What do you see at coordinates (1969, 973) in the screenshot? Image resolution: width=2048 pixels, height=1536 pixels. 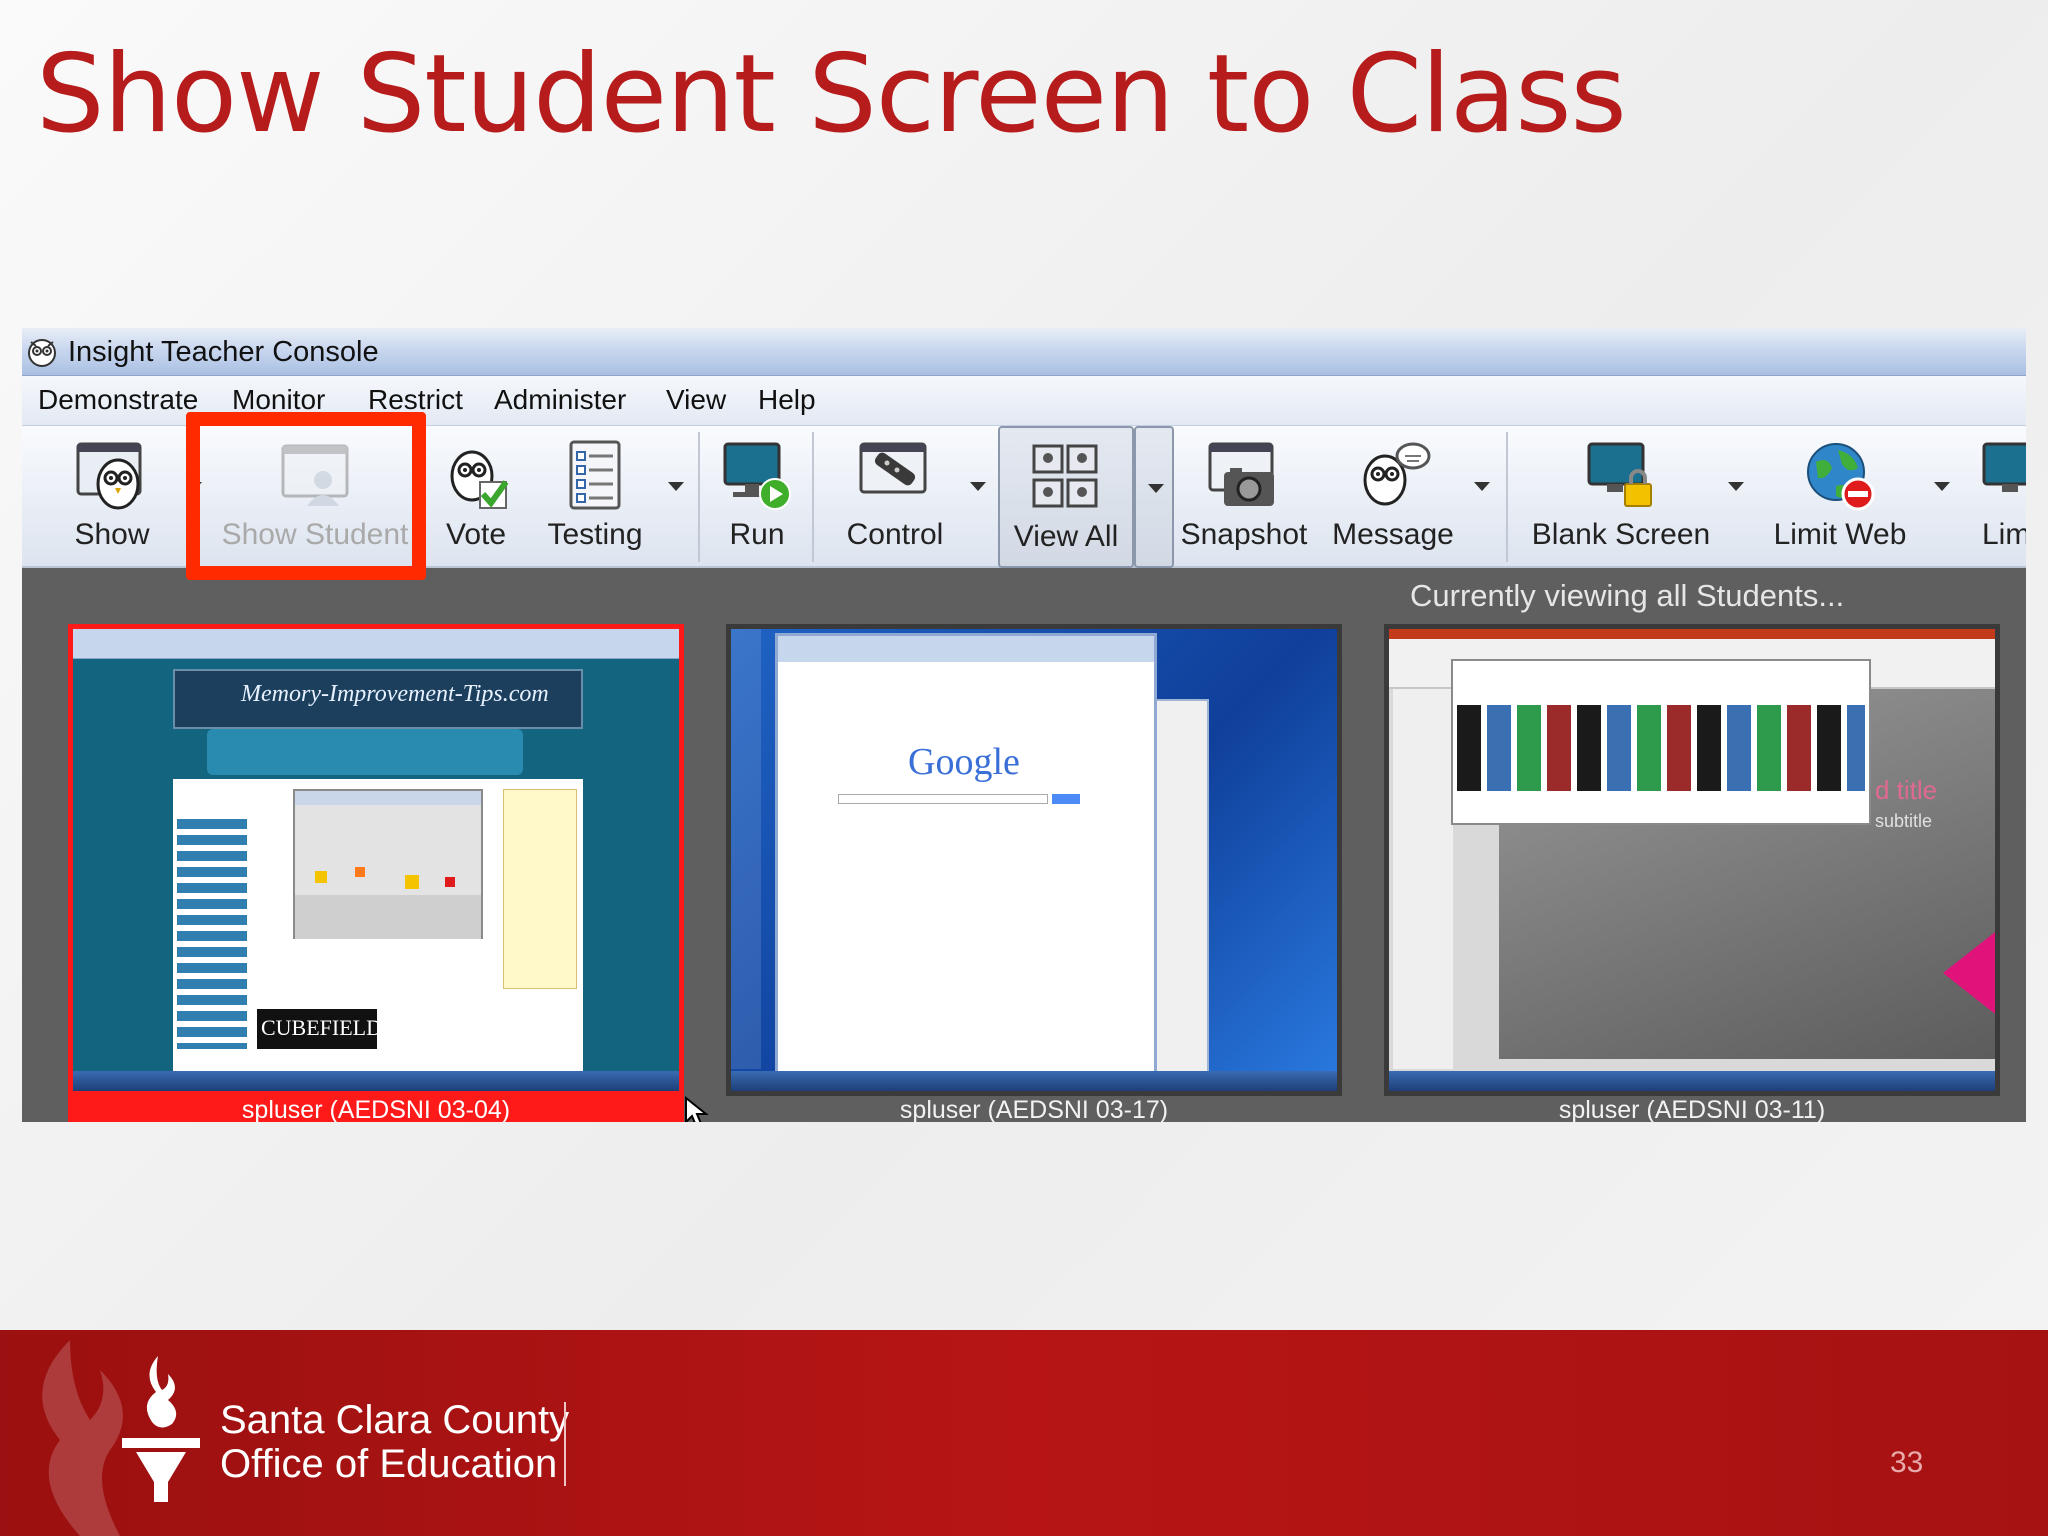 I see `slide-pink-triangle` at bounding box center [1969, 973].